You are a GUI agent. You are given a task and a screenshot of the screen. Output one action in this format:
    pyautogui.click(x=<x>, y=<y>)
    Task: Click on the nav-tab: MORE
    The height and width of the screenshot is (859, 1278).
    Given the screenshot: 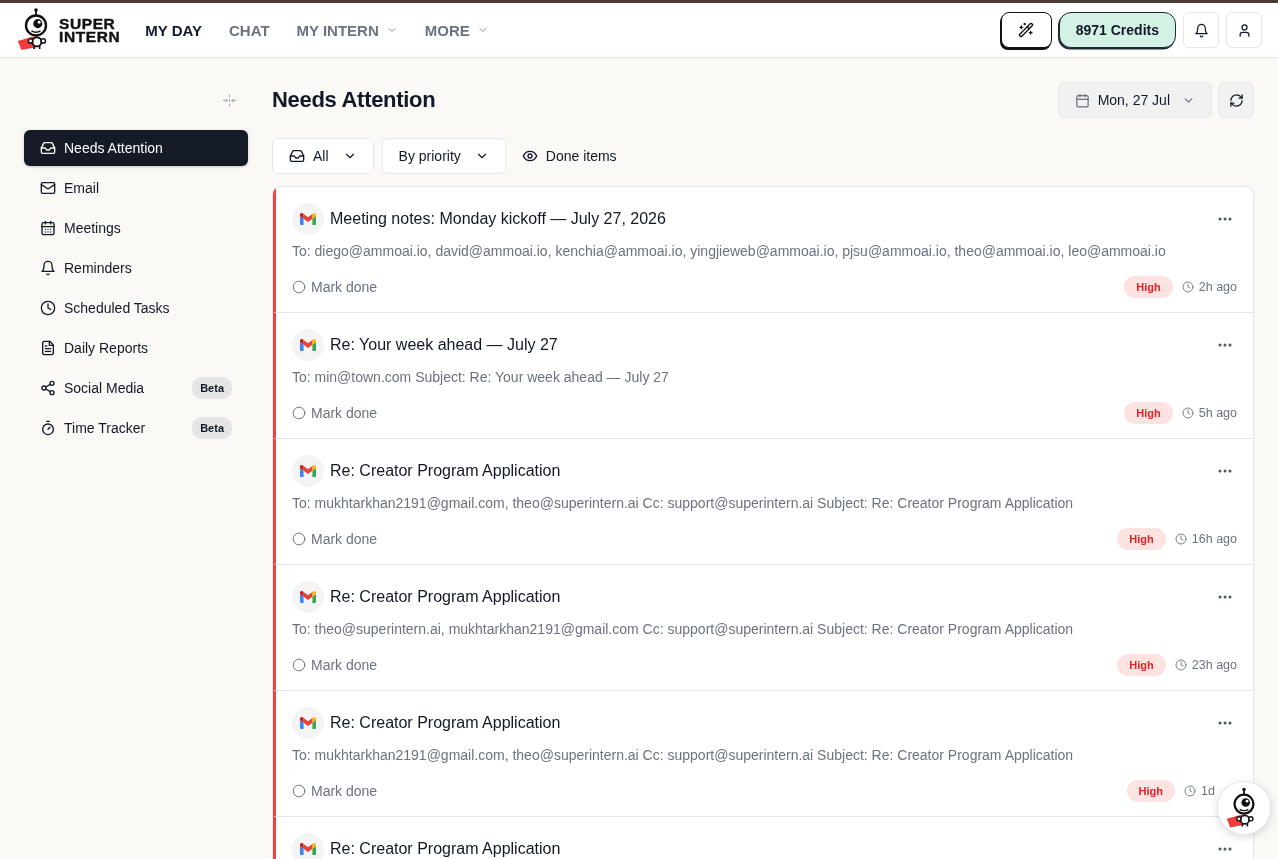 What is the action you would take?
    pyautogui.click(x=456, y=30)
    